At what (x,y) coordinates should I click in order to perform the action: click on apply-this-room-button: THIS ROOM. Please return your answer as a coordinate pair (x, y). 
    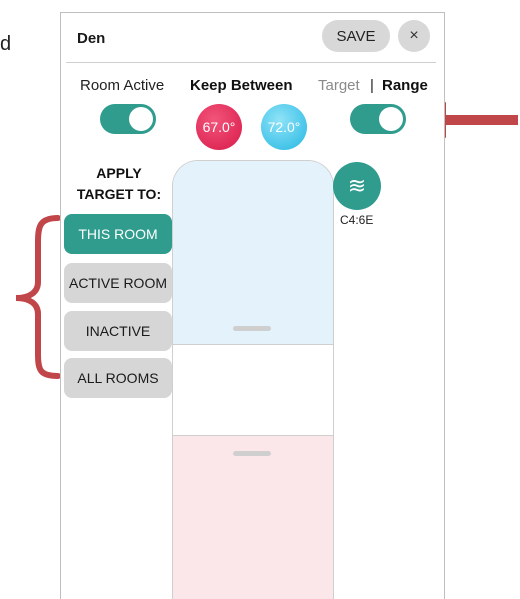
    Looking at the image, I should click on (118, 234).